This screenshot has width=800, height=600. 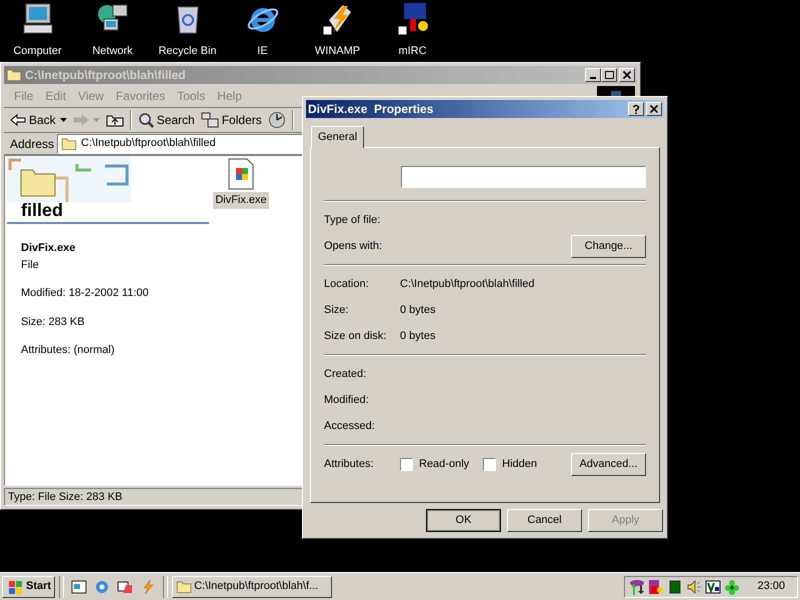 I want to click on desktop-icon, so click(x=79, y=586).